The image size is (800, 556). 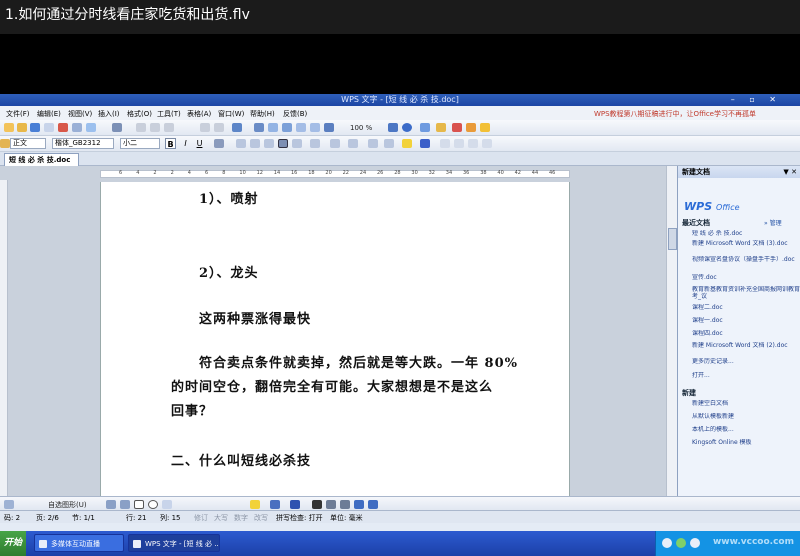 I want to click on textbox-icon, so click(x=167, y=504).